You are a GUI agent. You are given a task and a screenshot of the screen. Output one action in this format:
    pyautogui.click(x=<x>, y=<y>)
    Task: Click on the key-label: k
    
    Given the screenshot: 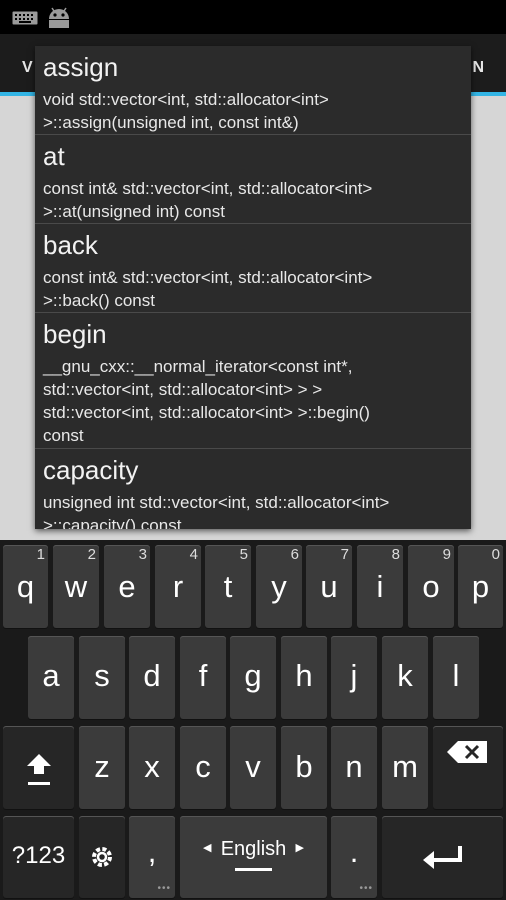 What is the action you would take?
    pyautogui.click(x=405, y=675)
    